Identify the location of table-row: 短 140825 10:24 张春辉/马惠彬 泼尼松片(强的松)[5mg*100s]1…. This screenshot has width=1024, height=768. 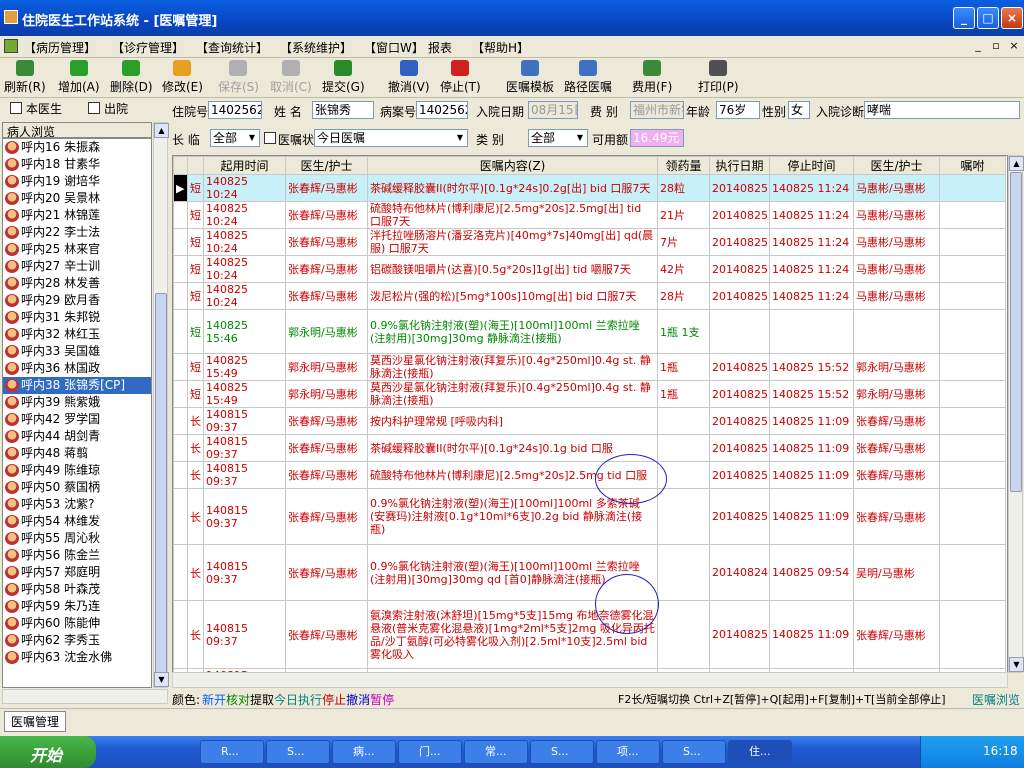
(589, 296).